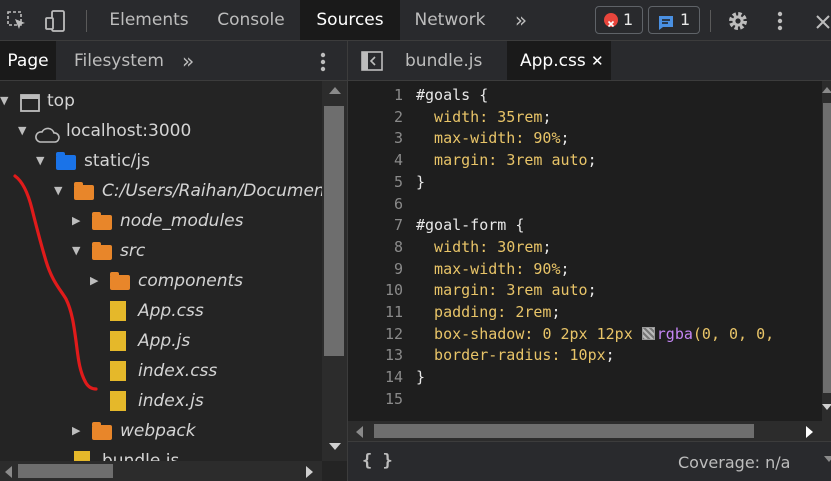  What do you see at coordinates (375, 138) in the screenshot?
I see `line-number: 3` at bounding box center [375, 138].